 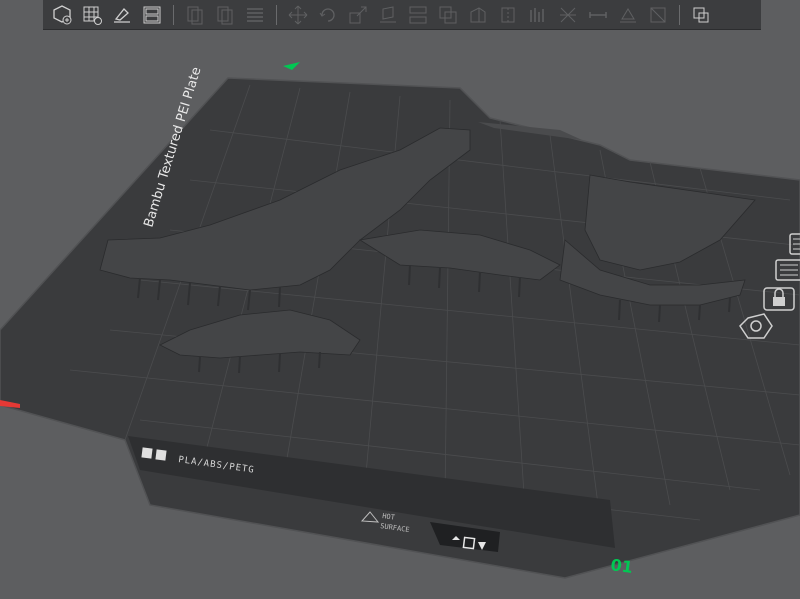 I want to click on rotate-icon, so click(x=327, y=14).